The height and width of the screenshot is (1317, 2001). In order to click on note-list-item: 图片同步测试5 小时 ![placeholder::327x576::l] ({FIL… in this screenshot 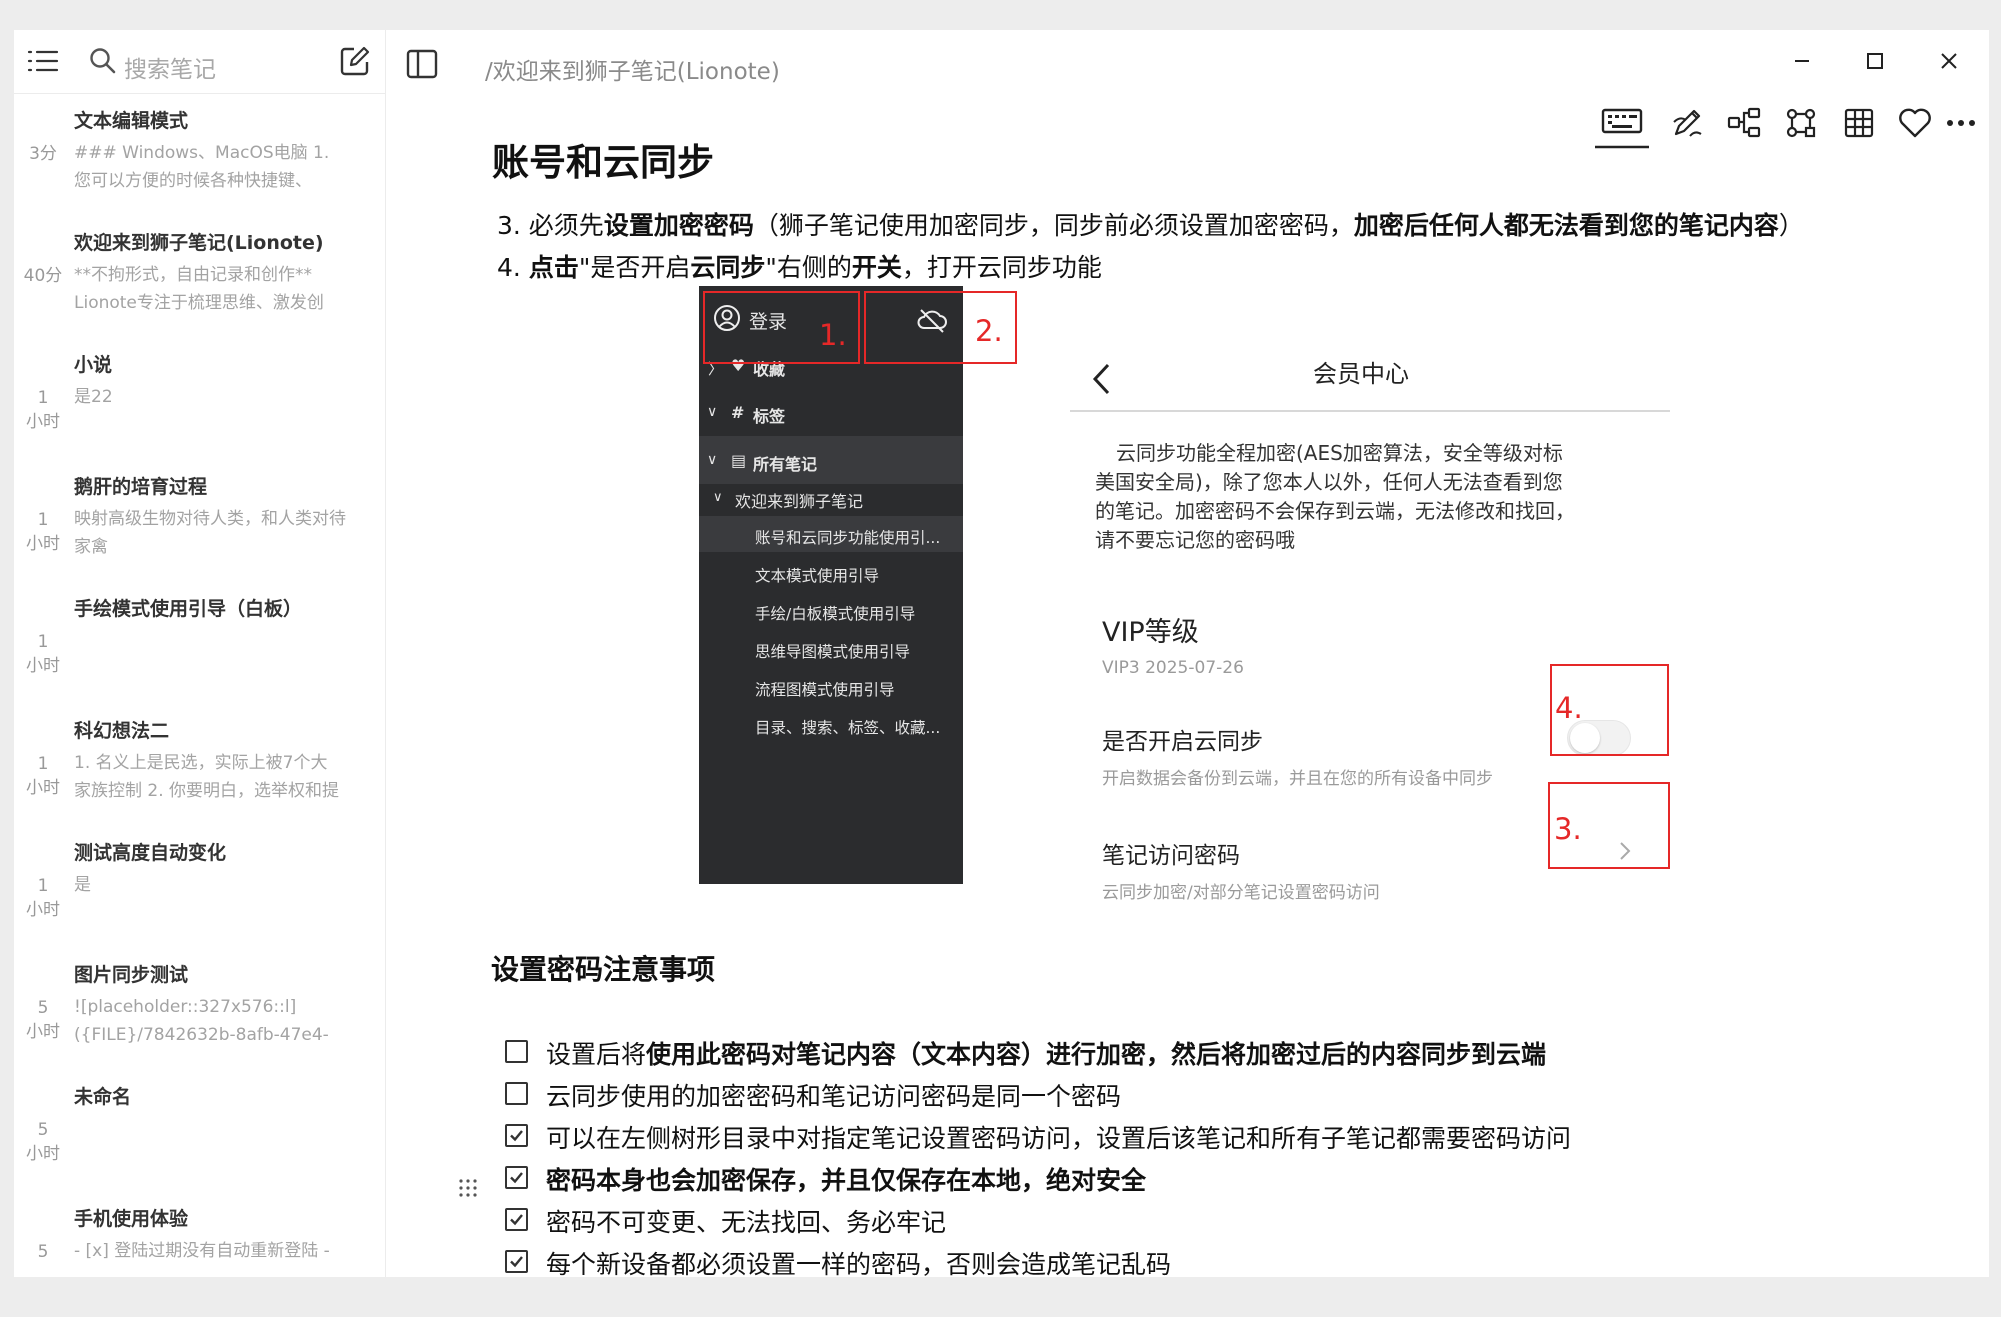, I will do `click(200, 1021)`.